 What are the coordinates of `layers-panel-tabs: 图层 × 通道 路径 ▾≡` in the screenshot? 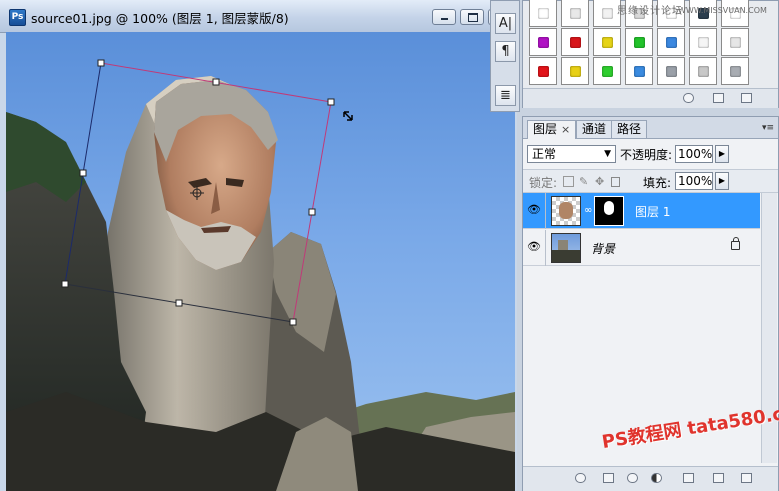 It's located at (650, 128).